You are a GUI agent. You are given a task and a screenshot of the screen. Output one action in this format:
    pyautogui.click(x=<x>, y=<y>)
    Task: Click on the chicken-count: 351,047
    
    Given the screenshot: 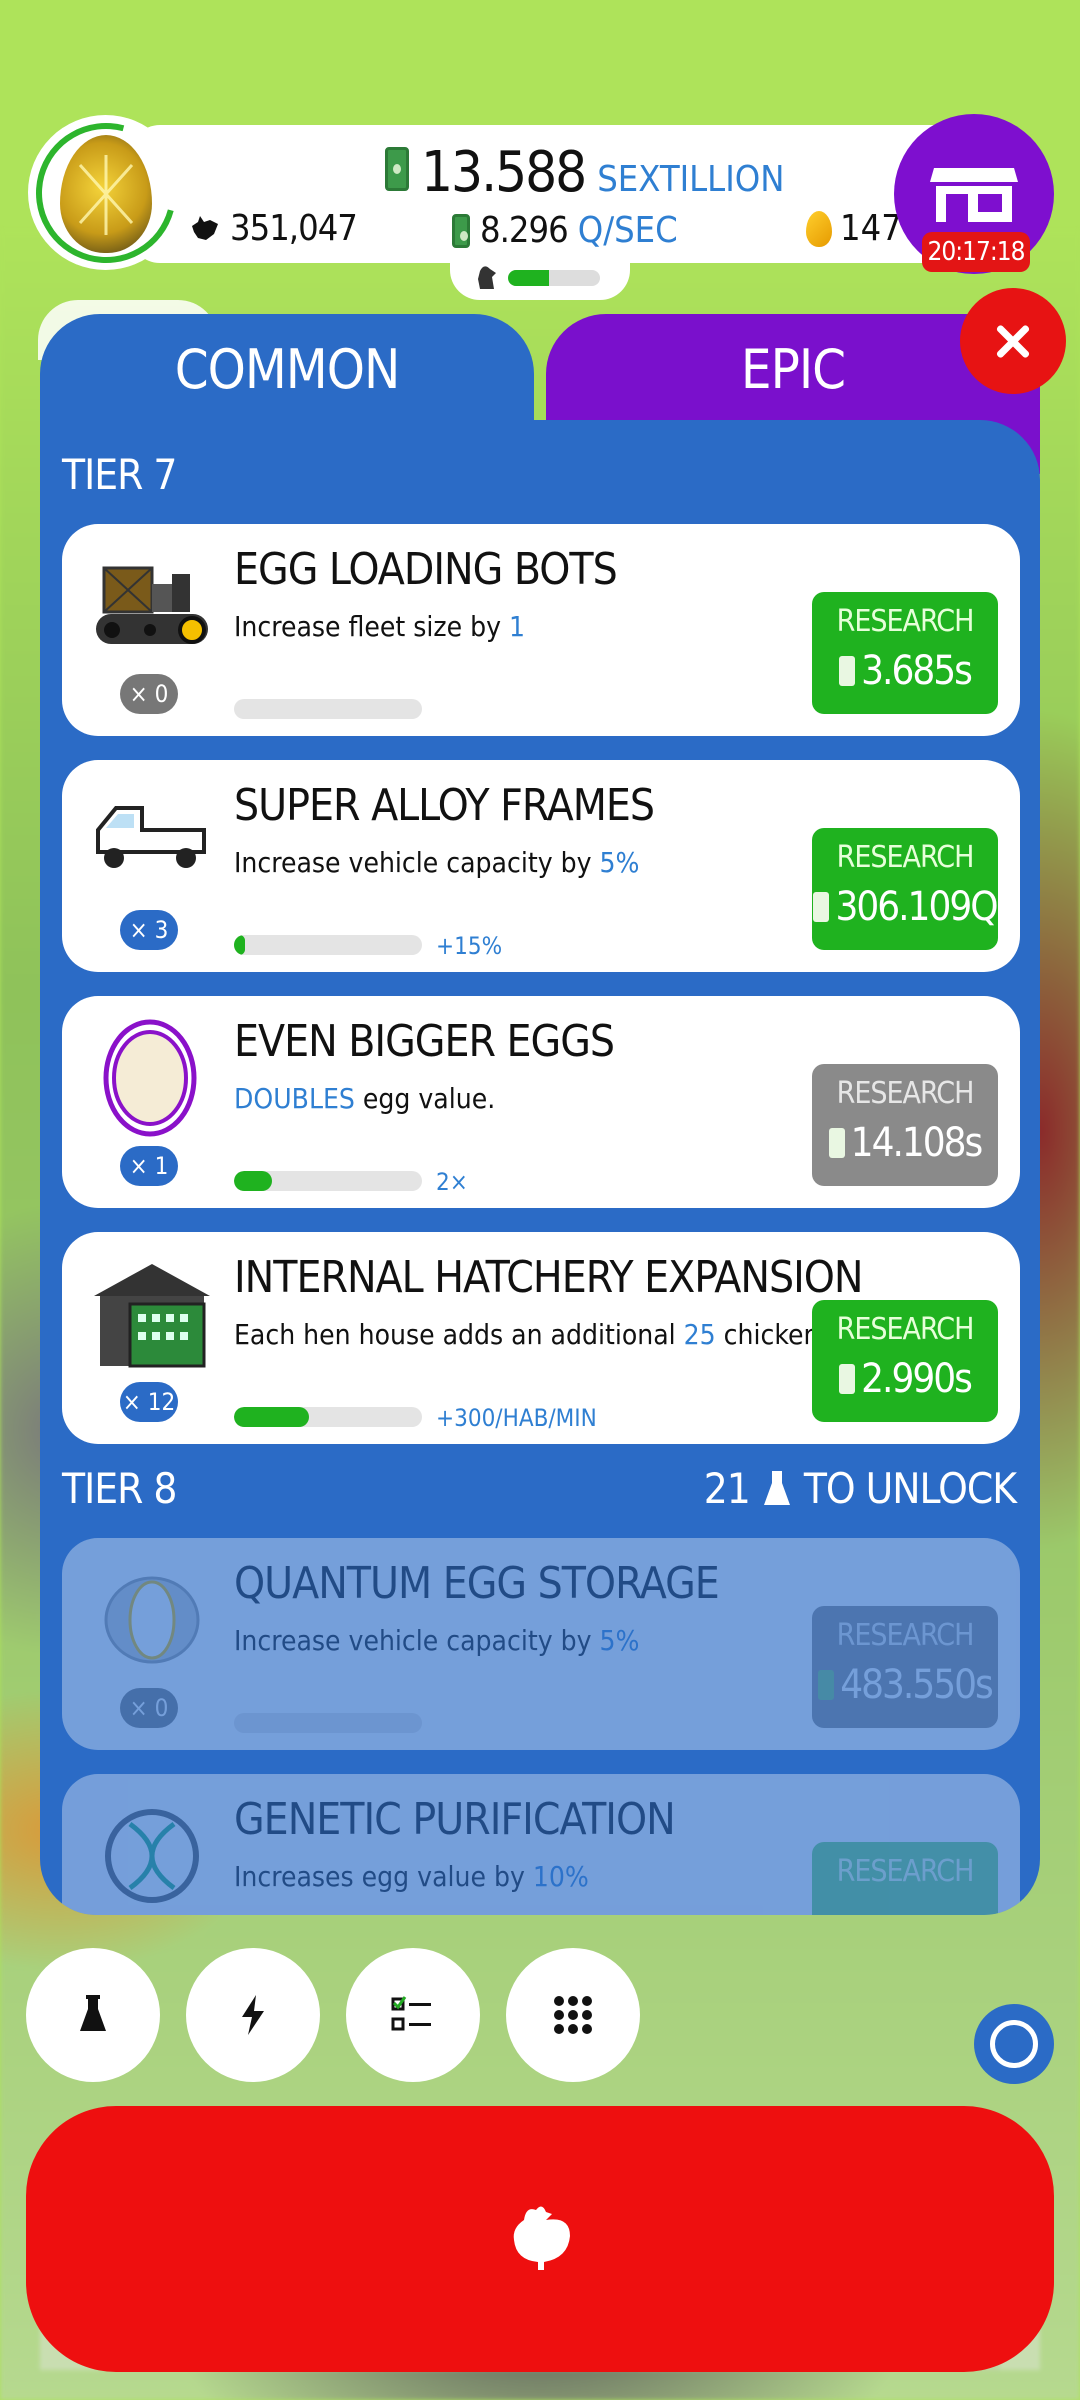 What is the action you would take?
    pyautogui.click(x=273, y=228)
    